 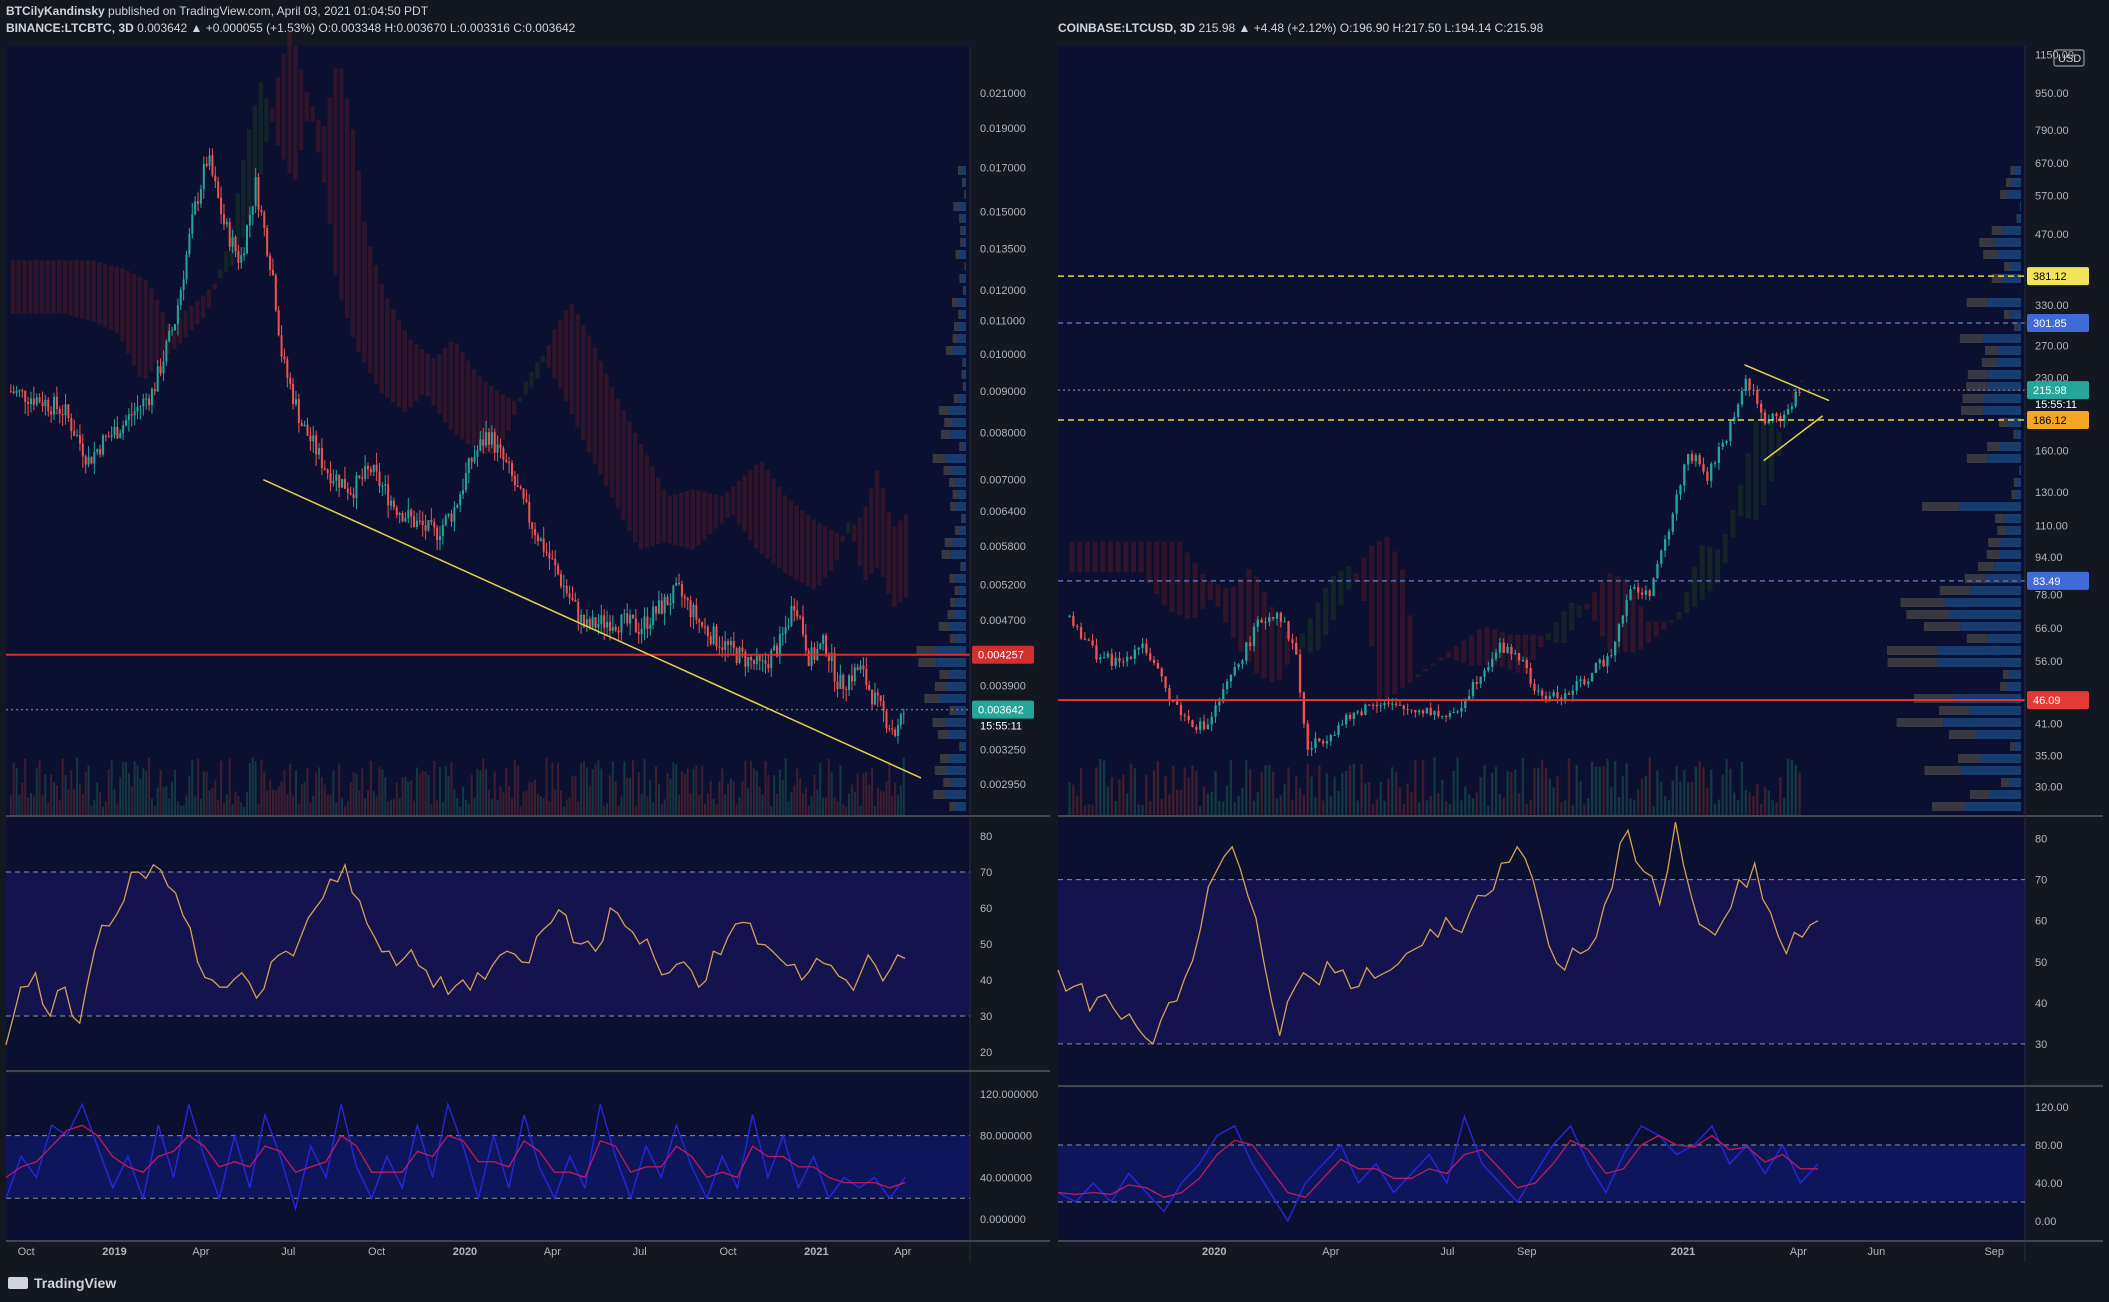 I want to click on left-rsi-y-tick-label: 80, so click(x=986, y=837).